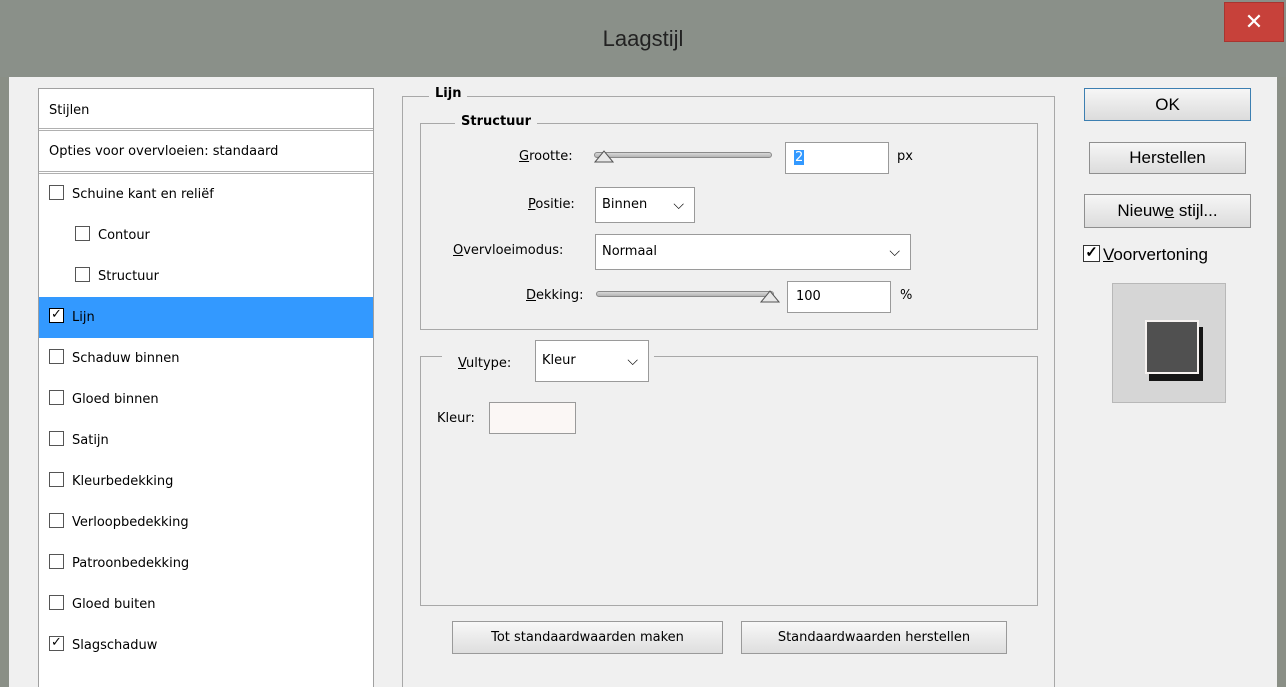 This screenshot has width=1286, height=687. What do you see at coordinates (83, 317) in the screenshot?
I see `style-item-label: Lijn` at bounding box center [83, 317].